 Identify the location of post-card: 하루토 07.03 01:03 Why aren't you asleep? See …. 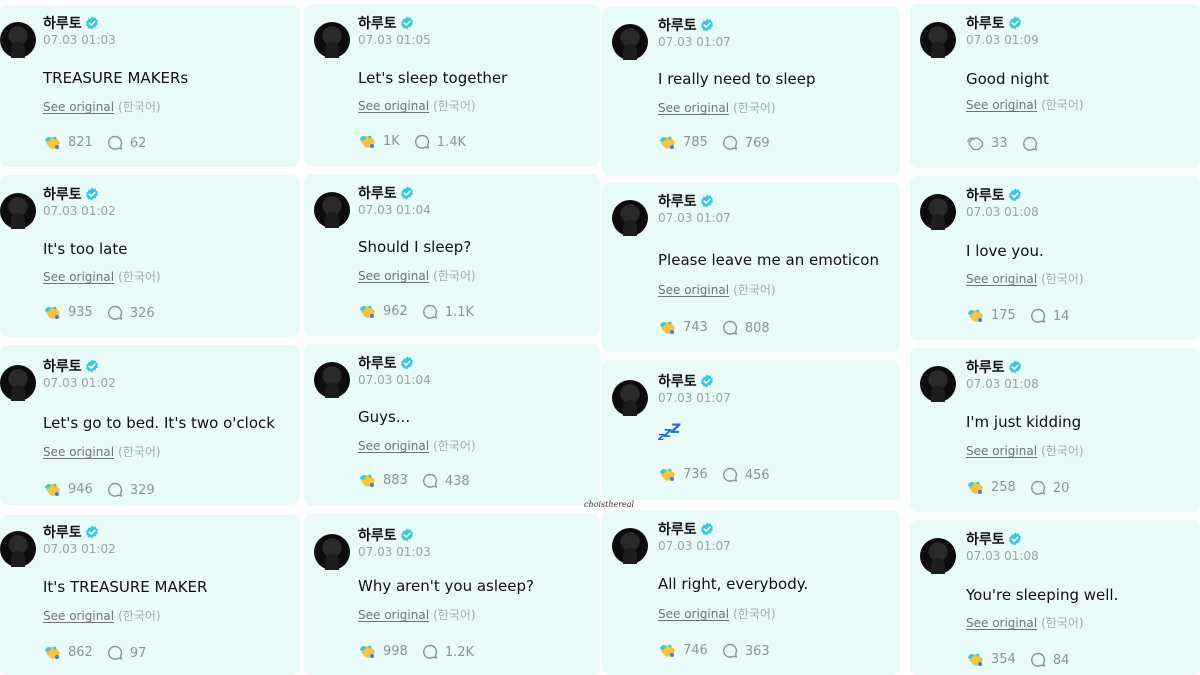
(452, 594).